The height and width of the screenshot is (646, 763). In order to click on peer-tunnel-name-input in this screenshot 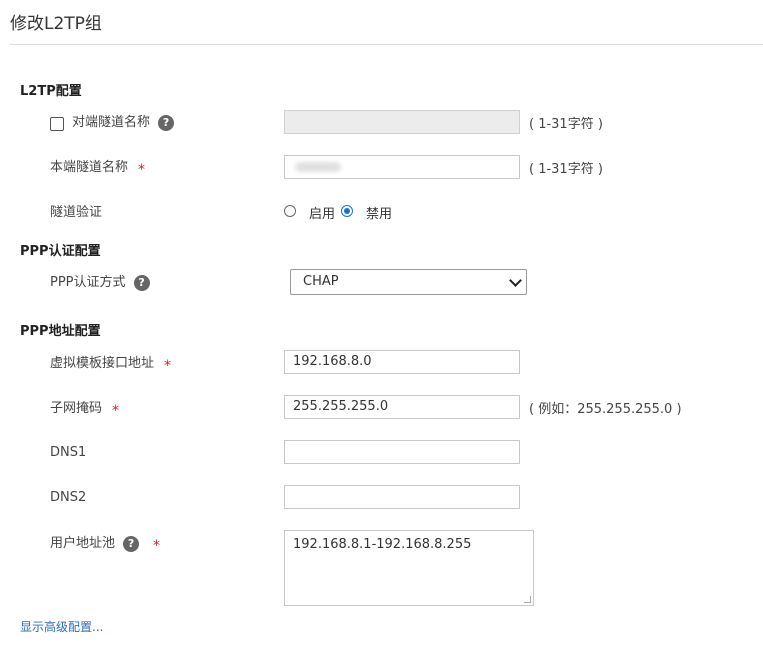, I will do `click(402, 122)`.